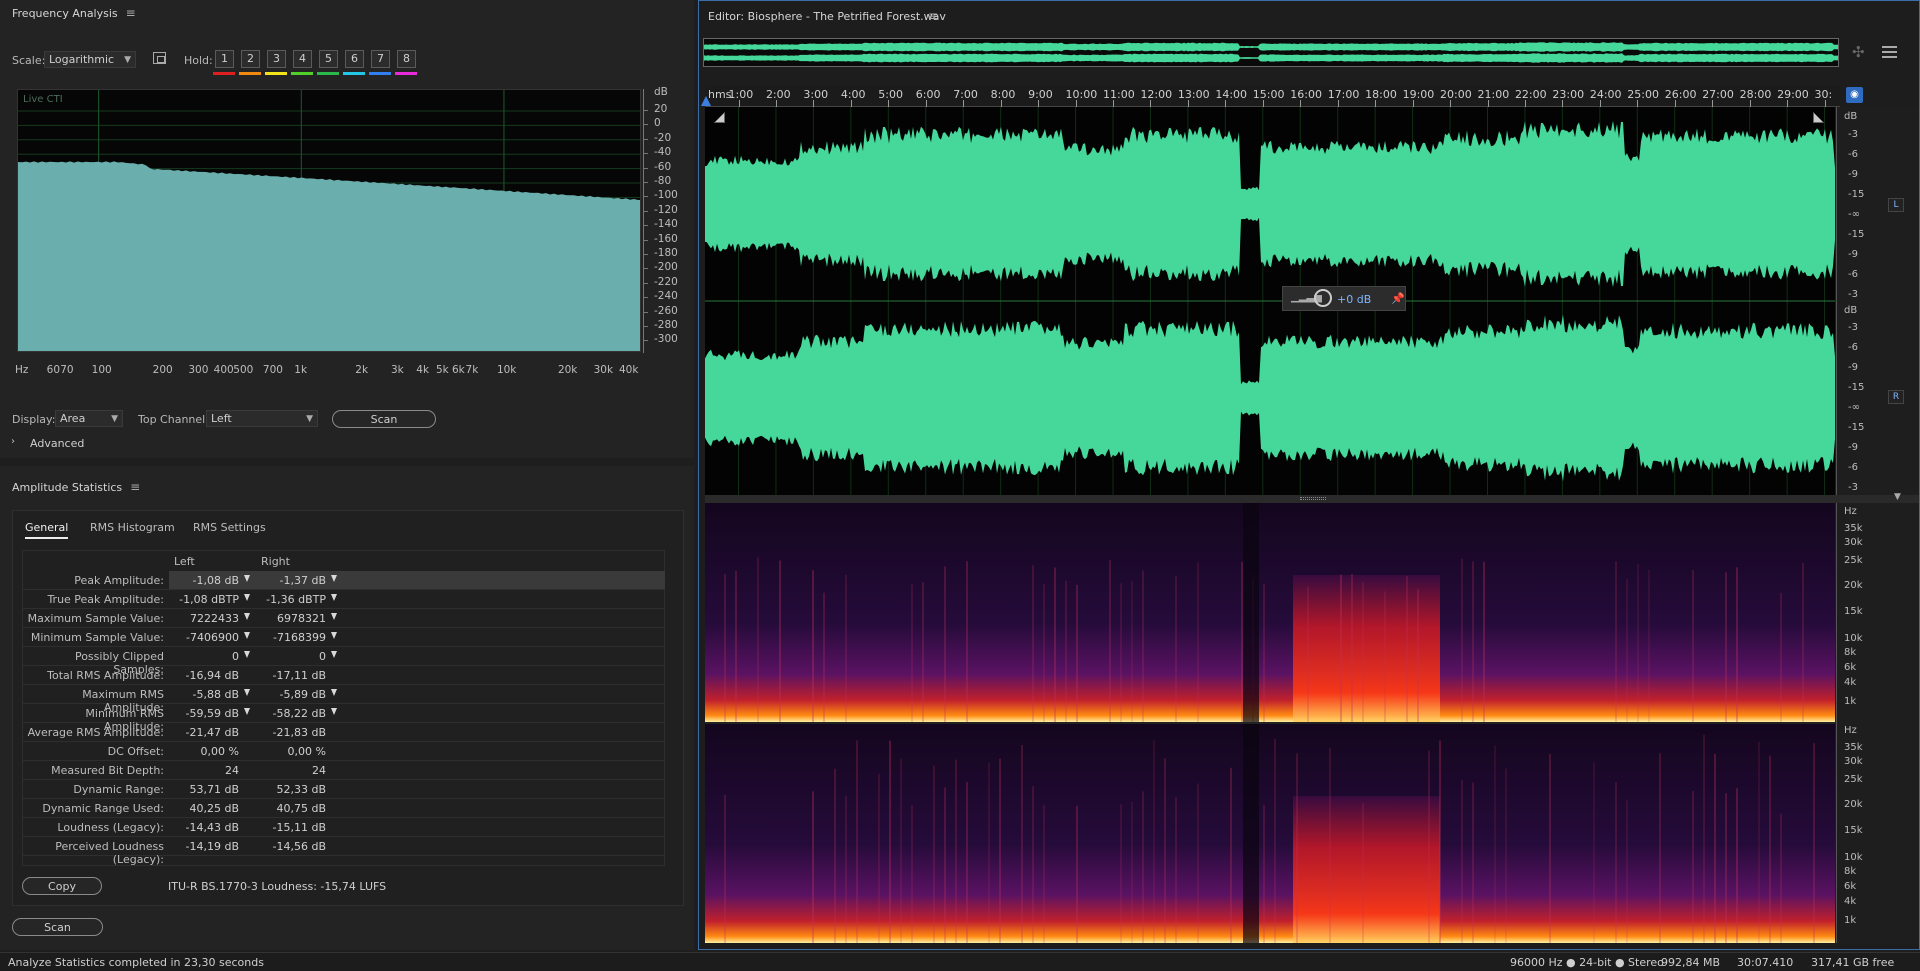 This screenshot has height=971, width=1920. Describe the element at coordinates (1889, 52) in the screenshot. I see `layout-icon` at that location.